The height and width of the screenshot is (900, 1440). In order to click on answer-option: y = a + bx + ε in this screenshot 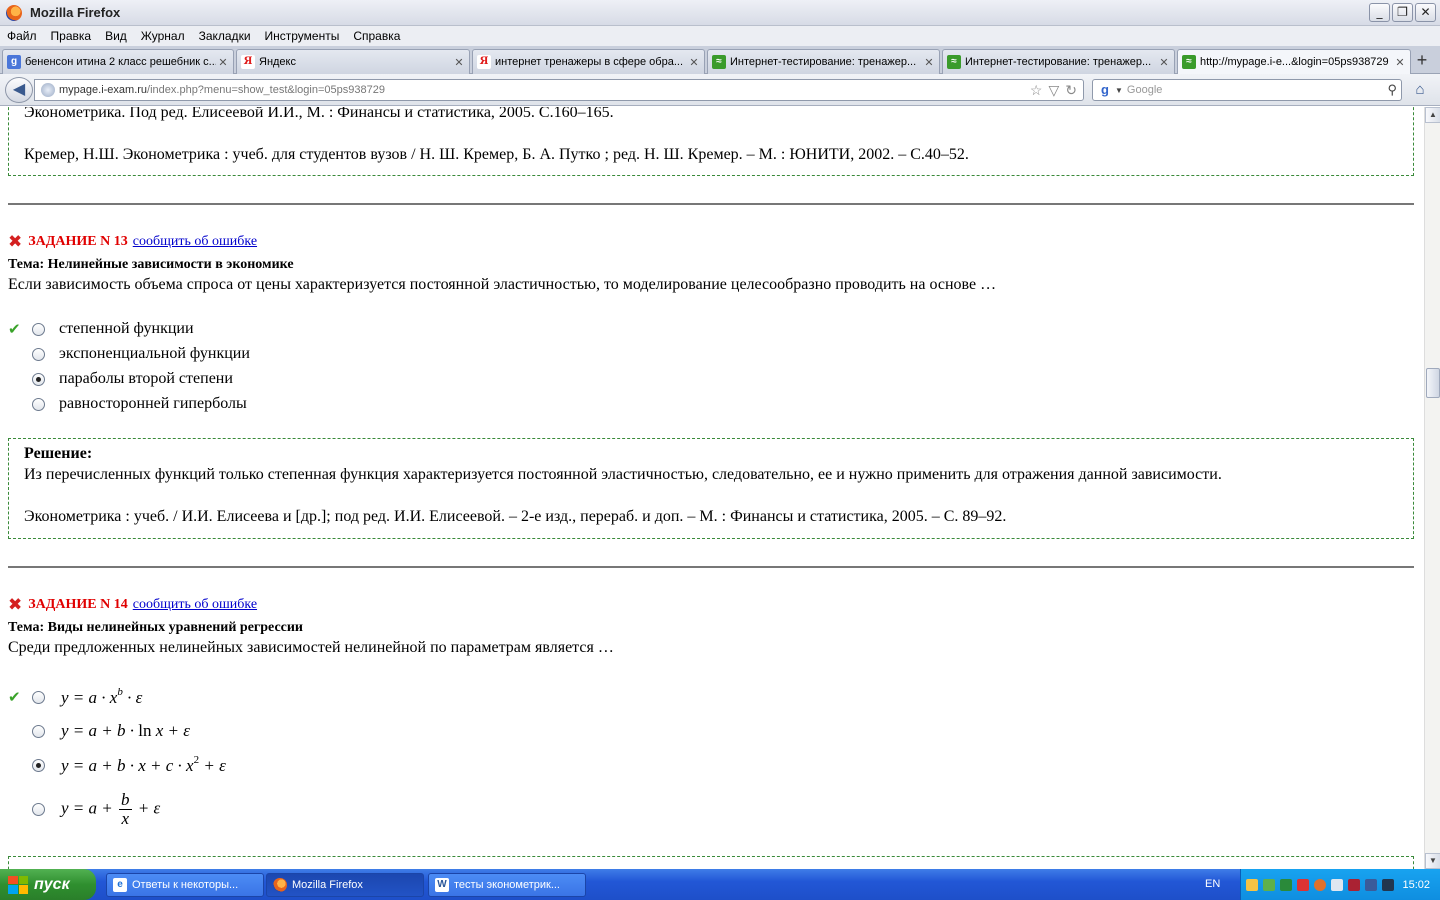, I will do `click(84, 809)`.